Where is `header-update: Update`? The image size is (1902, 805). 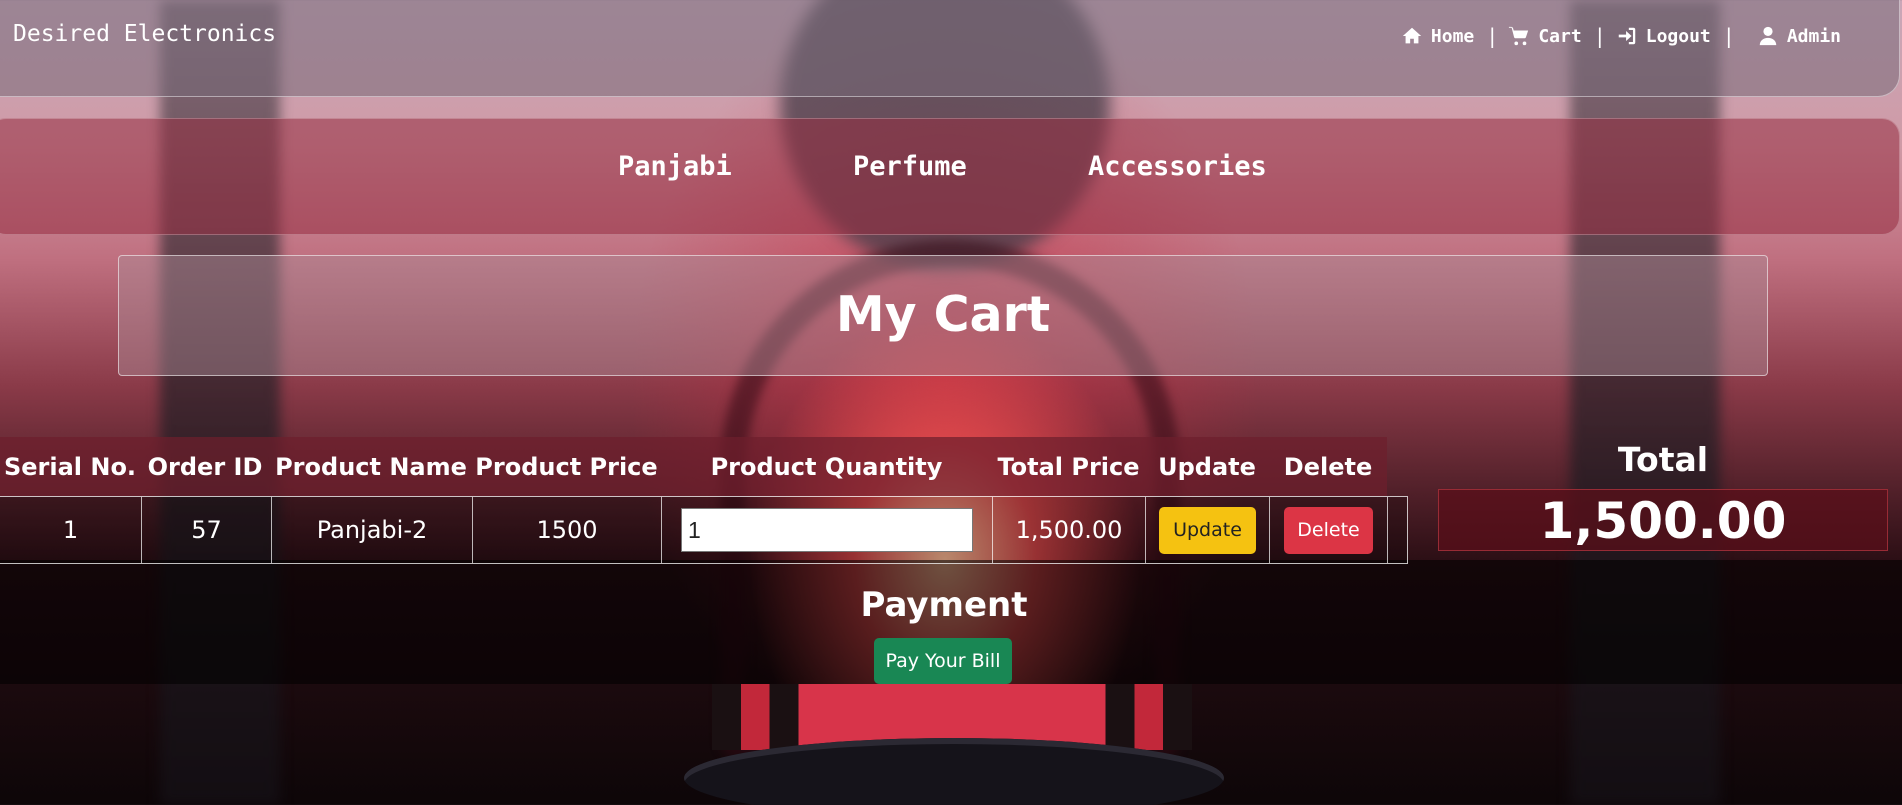 header-update: Update is located at coordinates (1207, 466).